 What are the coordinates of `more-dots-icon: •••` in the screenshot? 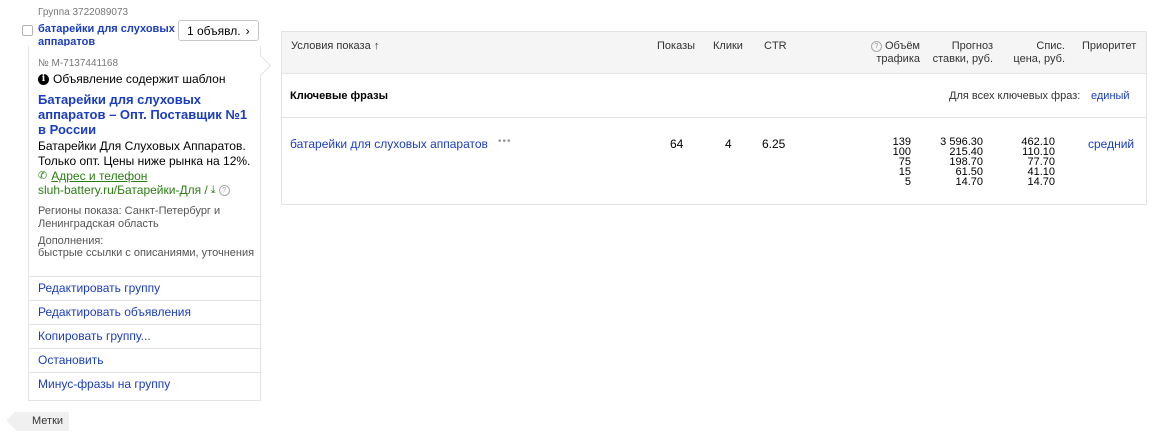 It's located at (505, 141).